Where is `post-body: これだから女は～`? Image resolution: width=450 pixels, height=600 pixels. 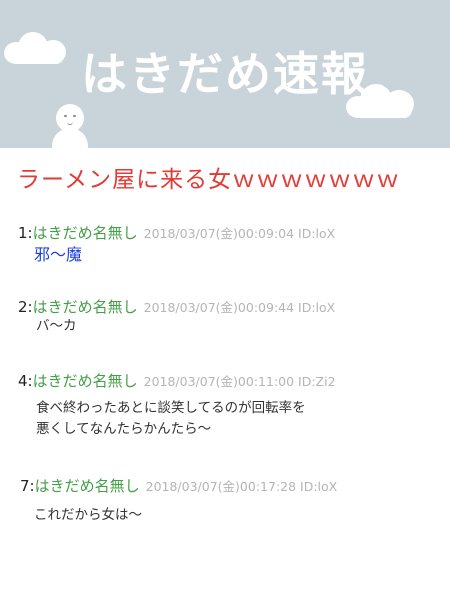
post-body: これだから女は～ is located at coordinates (88, 515).